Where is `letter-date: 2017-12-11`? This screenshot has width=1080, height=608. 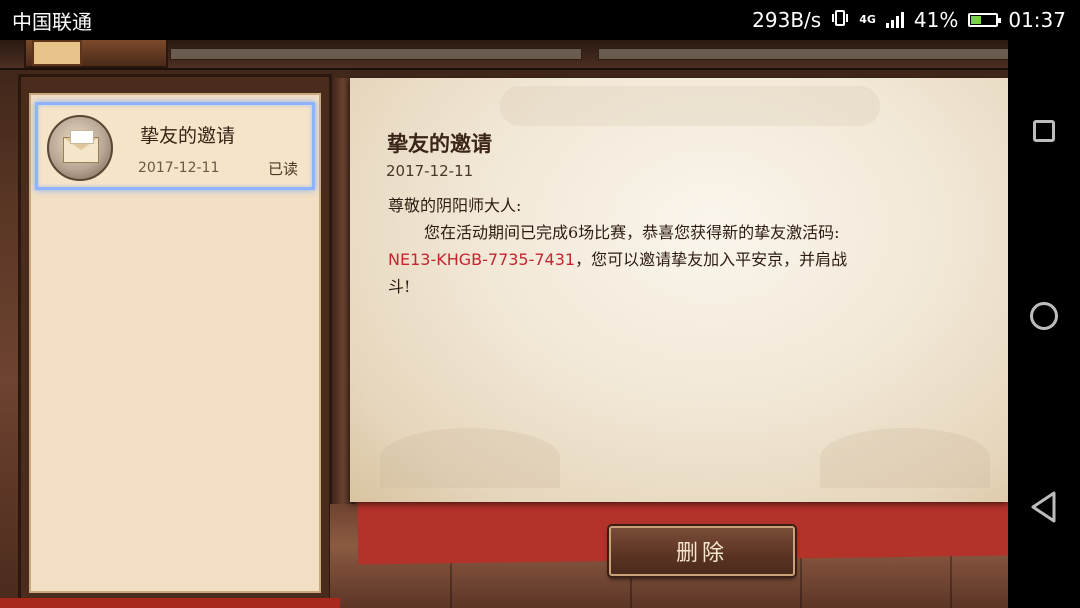 letter-date: 2017-12-11 is located at coordinates (430, 171).